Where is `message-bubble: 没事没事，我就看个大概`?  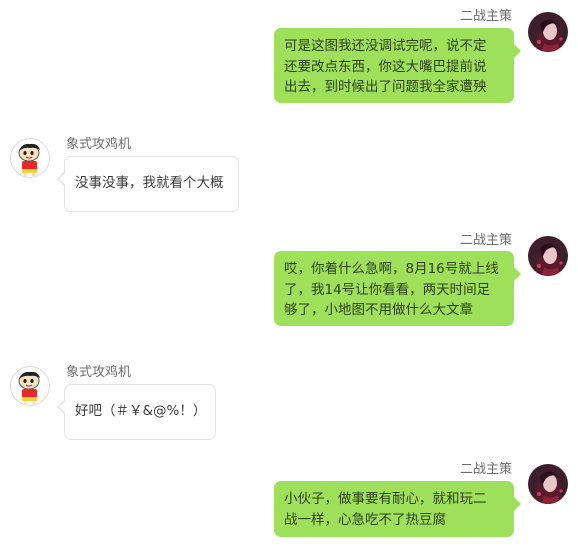 message-bubble: 没事没事，我就看个大概 is located at coordinates (148, 184).